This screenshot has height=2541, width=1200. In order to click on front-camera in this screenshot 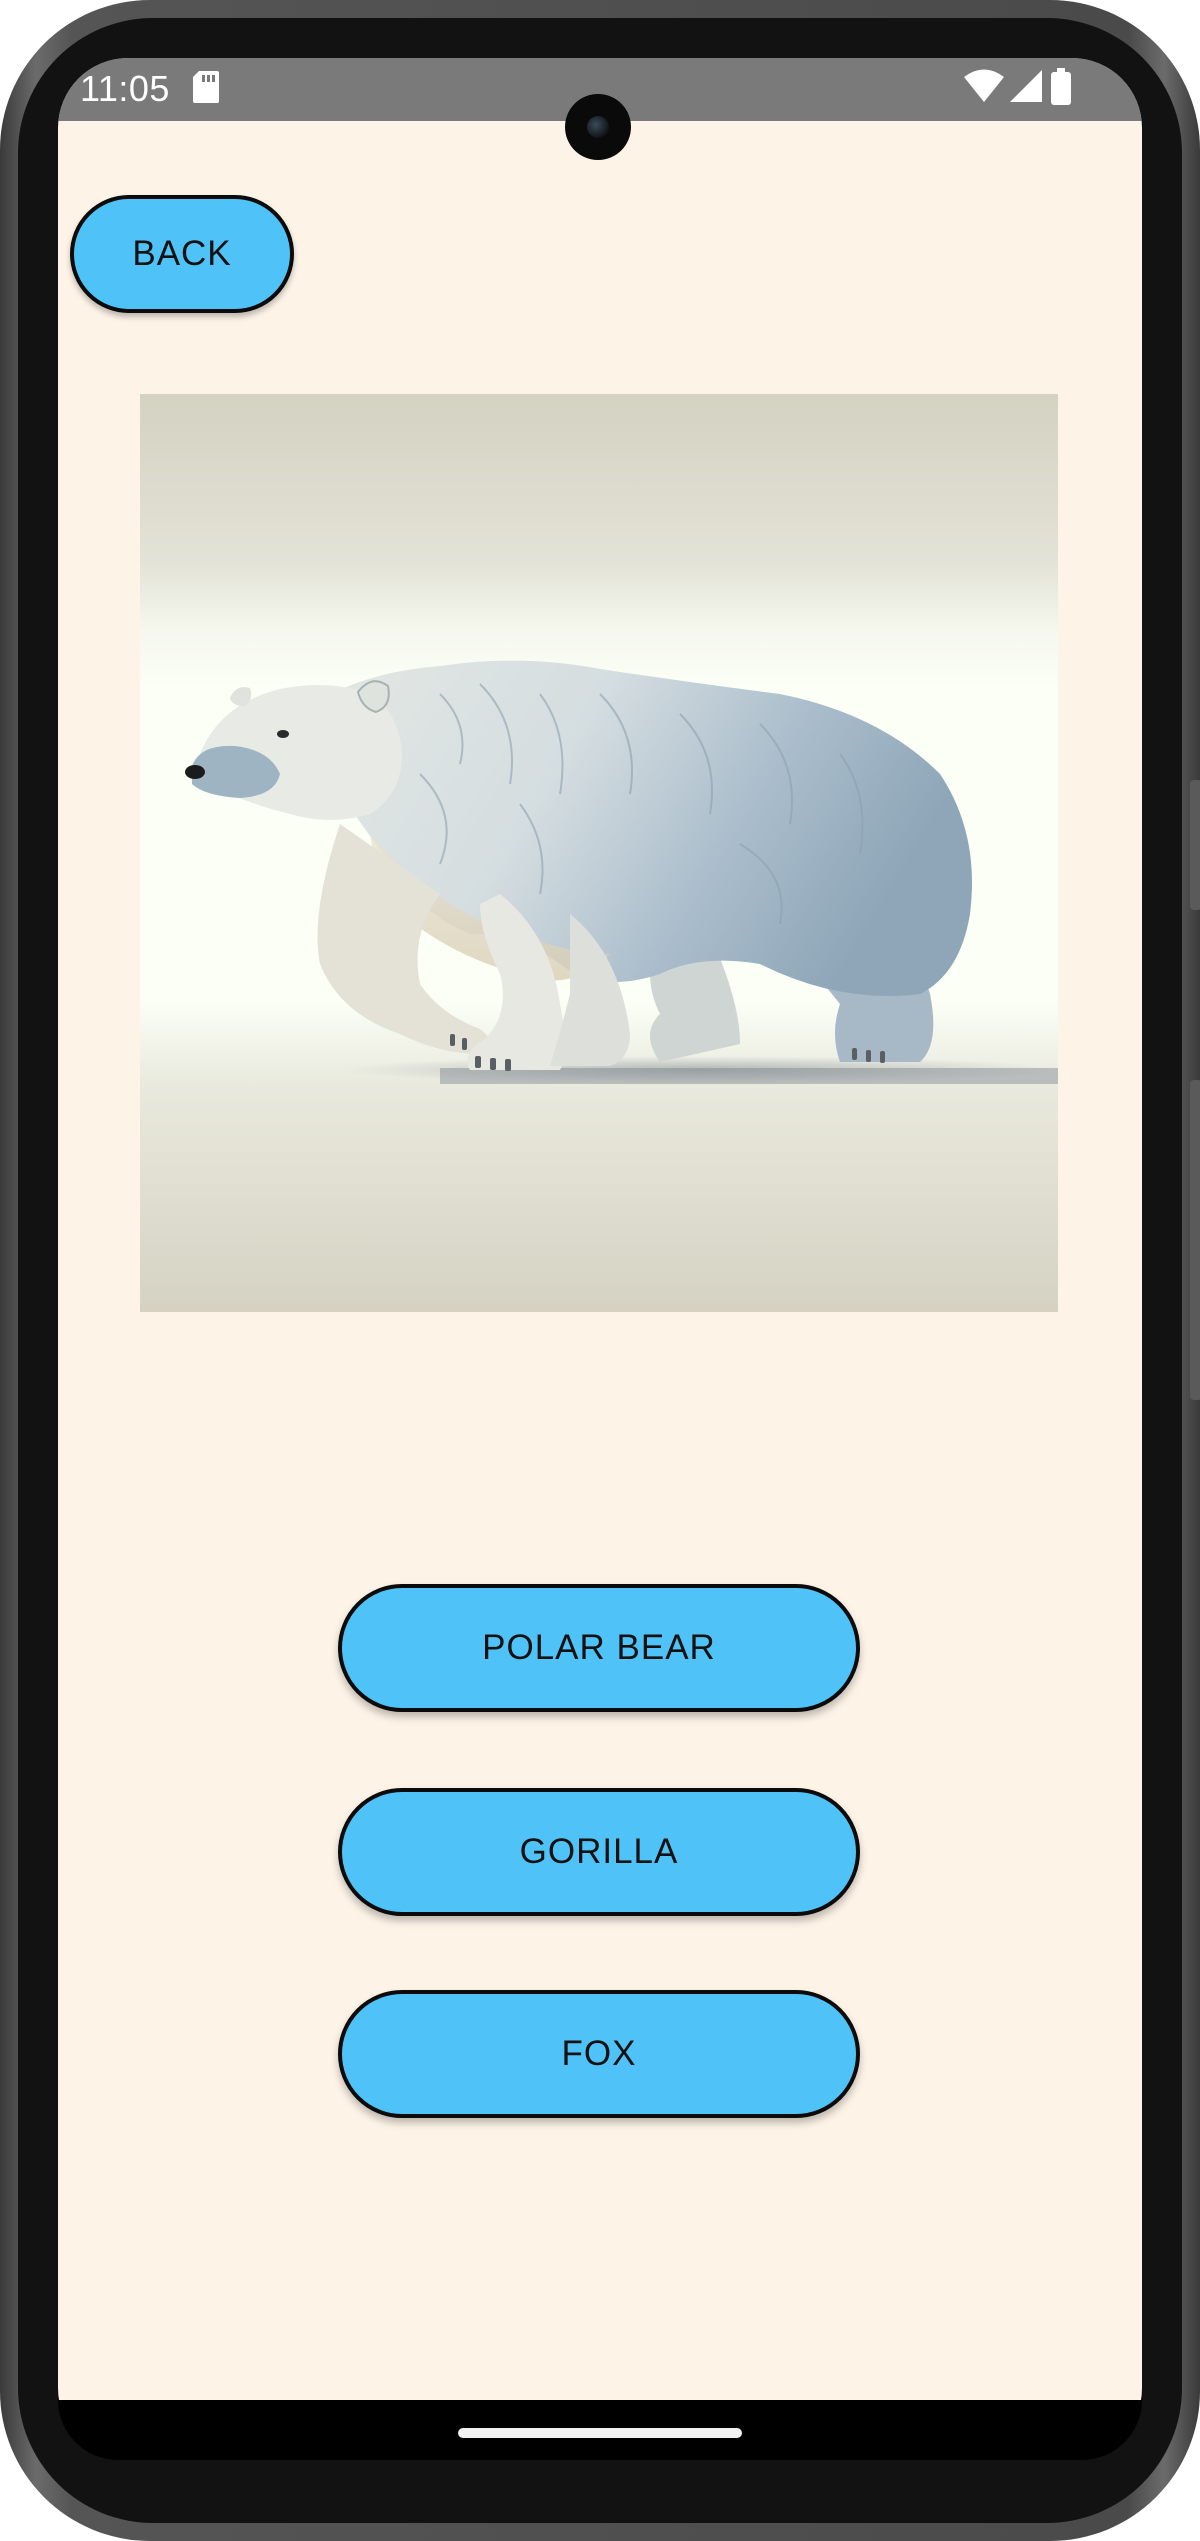, I will do `click(598, 127)`.